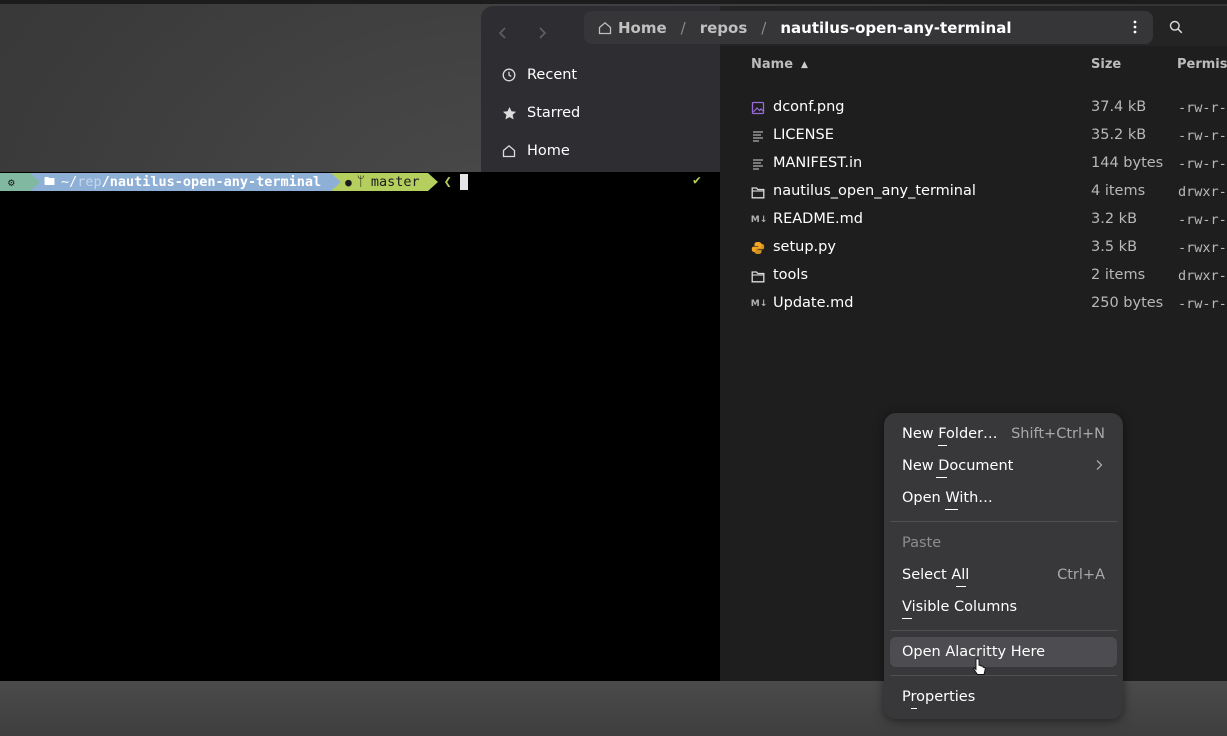 The width and height of the screenshot is (1227, 736). Describe the element at coordinates (1135, 27) in the screenshot. I see `kebab-menu-icon` at that location.